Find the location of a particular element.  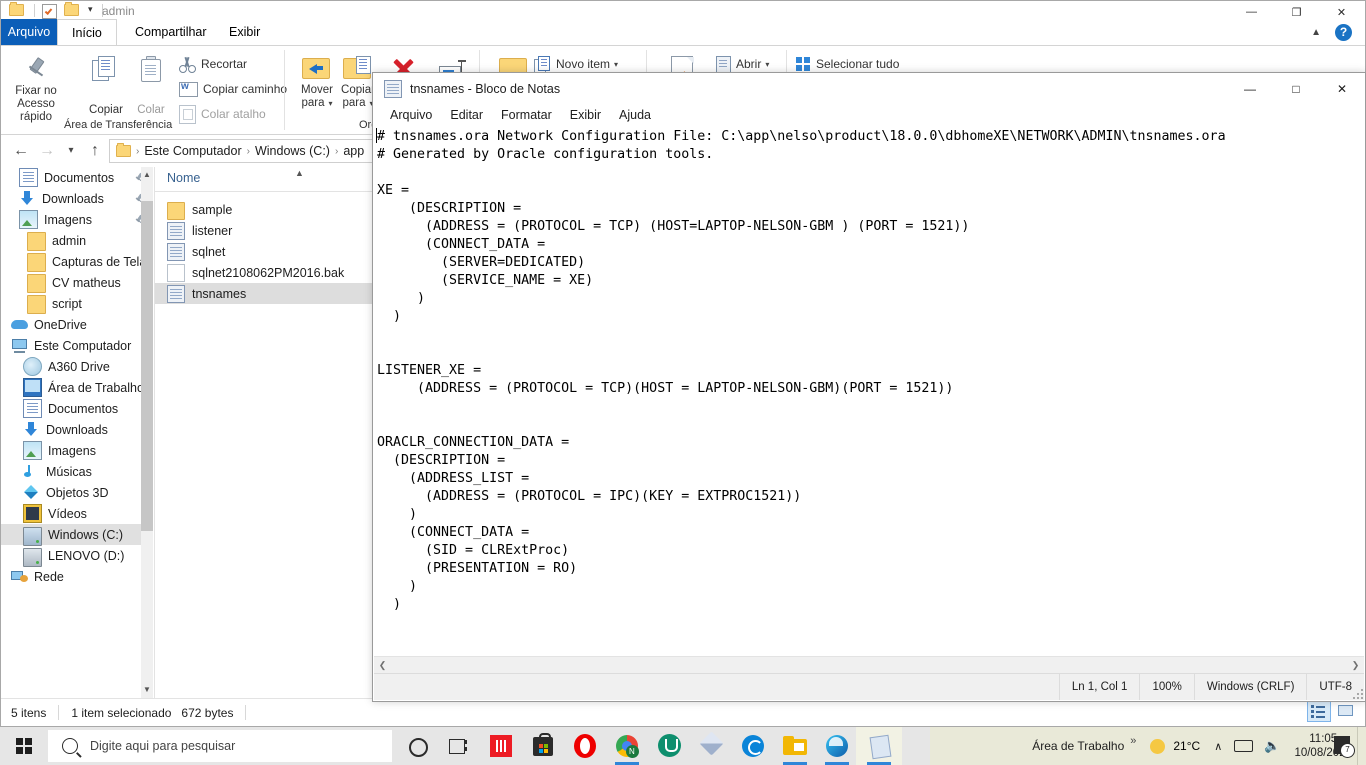

details-view-icon is located at coordinates (1319, 711).